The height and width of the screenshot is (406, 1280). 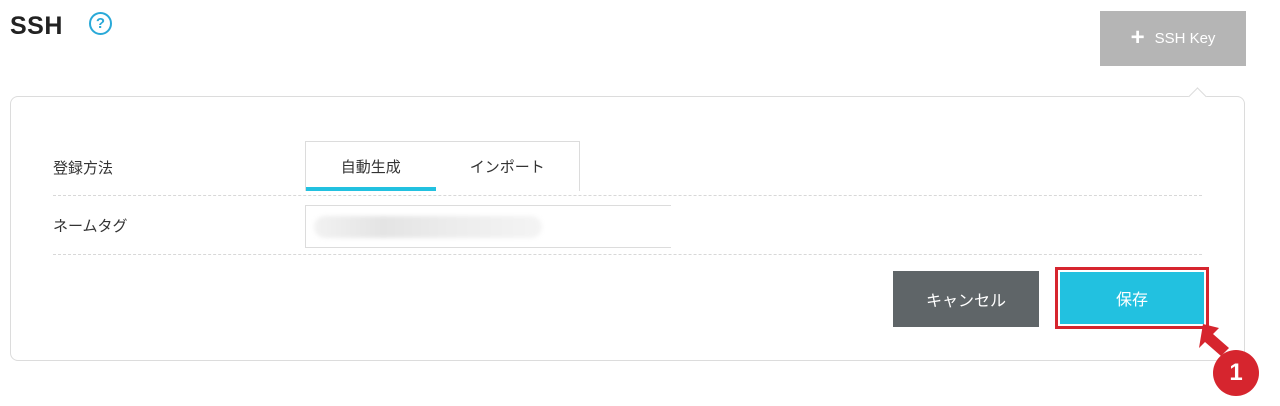 What do you see at coordinates (966, 299) in the screenshot?
I see `cancel-button: キャンセル` at bounding box center [966, 299].